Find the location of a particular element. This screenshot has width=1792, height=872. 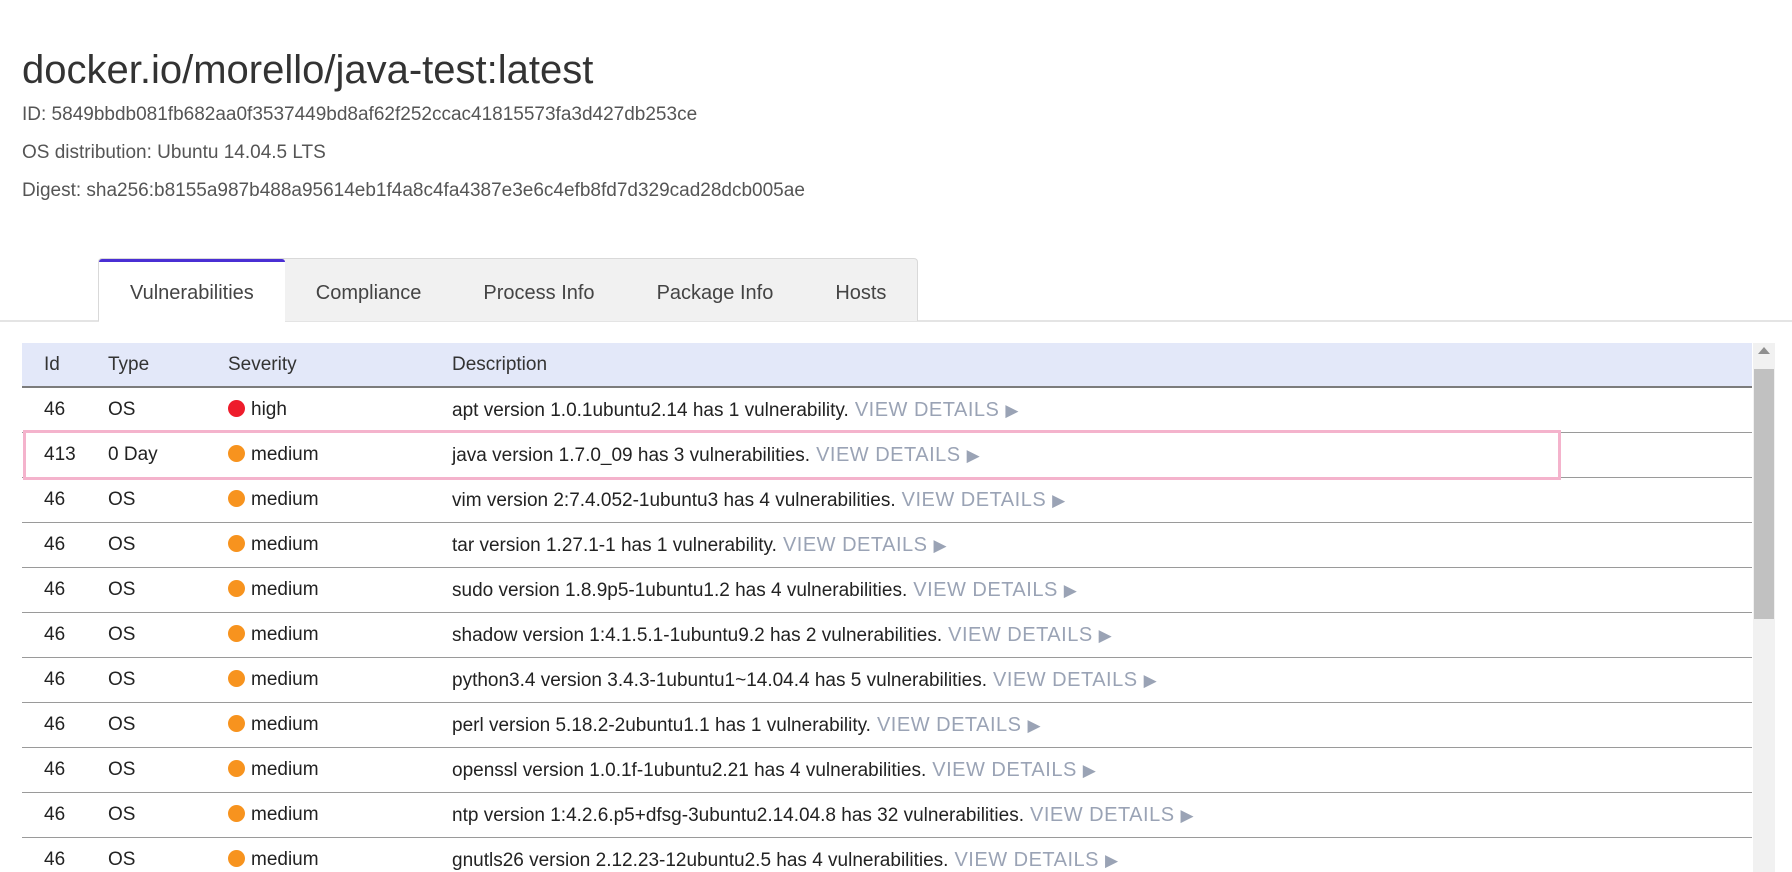

tab-vulnerabilities: Vulnerabilities is located at coordinates (192, 291).